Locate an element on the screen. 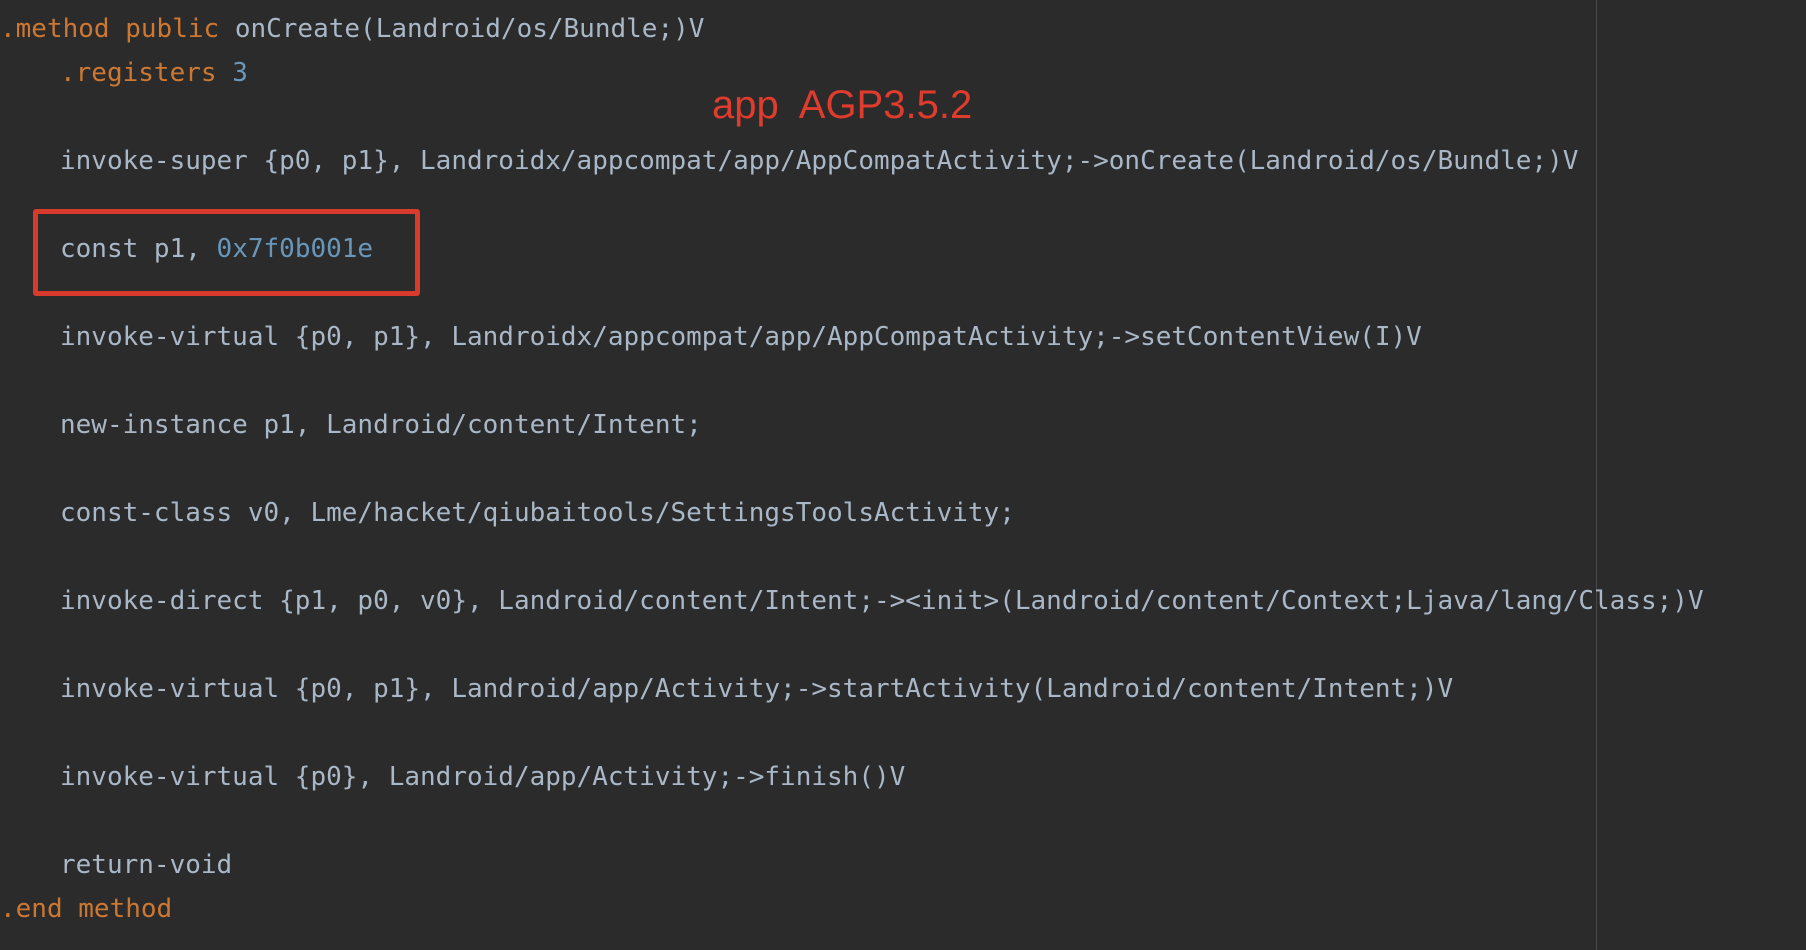  const-resource-id: 0x7f0b001e is located at coordinates (295, 249).